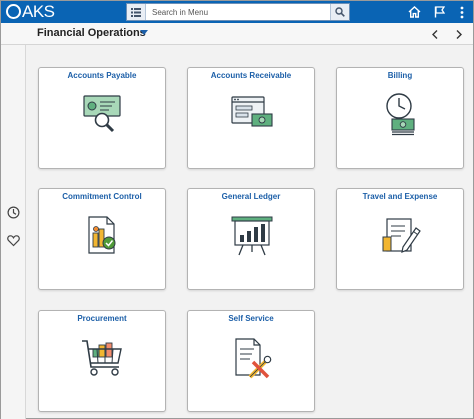 This screenshot has height=419, width=474. I want to click on presentation-board-icon, so click(252, 236).